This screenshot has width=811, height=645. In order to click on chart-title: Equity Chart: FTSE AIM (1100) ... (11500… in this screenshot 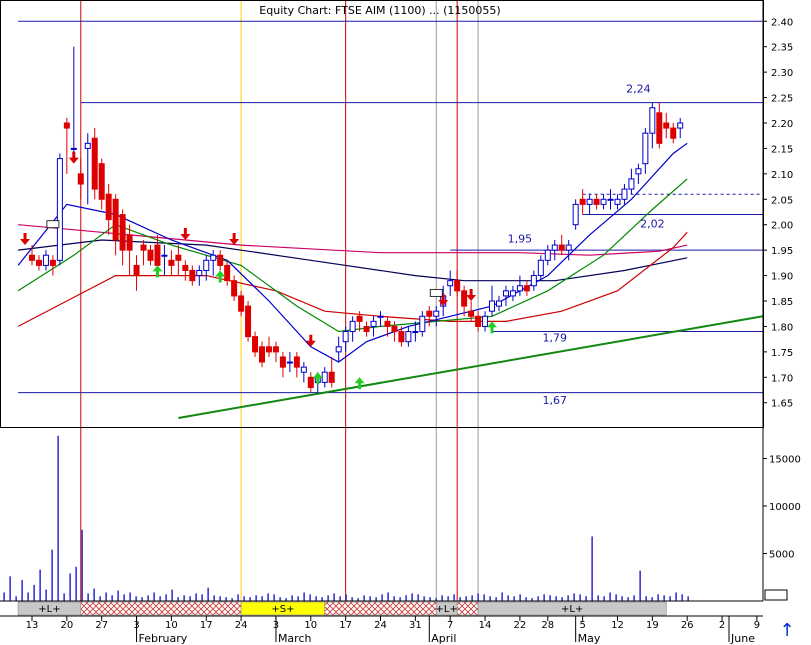, I will do `click(379, 10)`.